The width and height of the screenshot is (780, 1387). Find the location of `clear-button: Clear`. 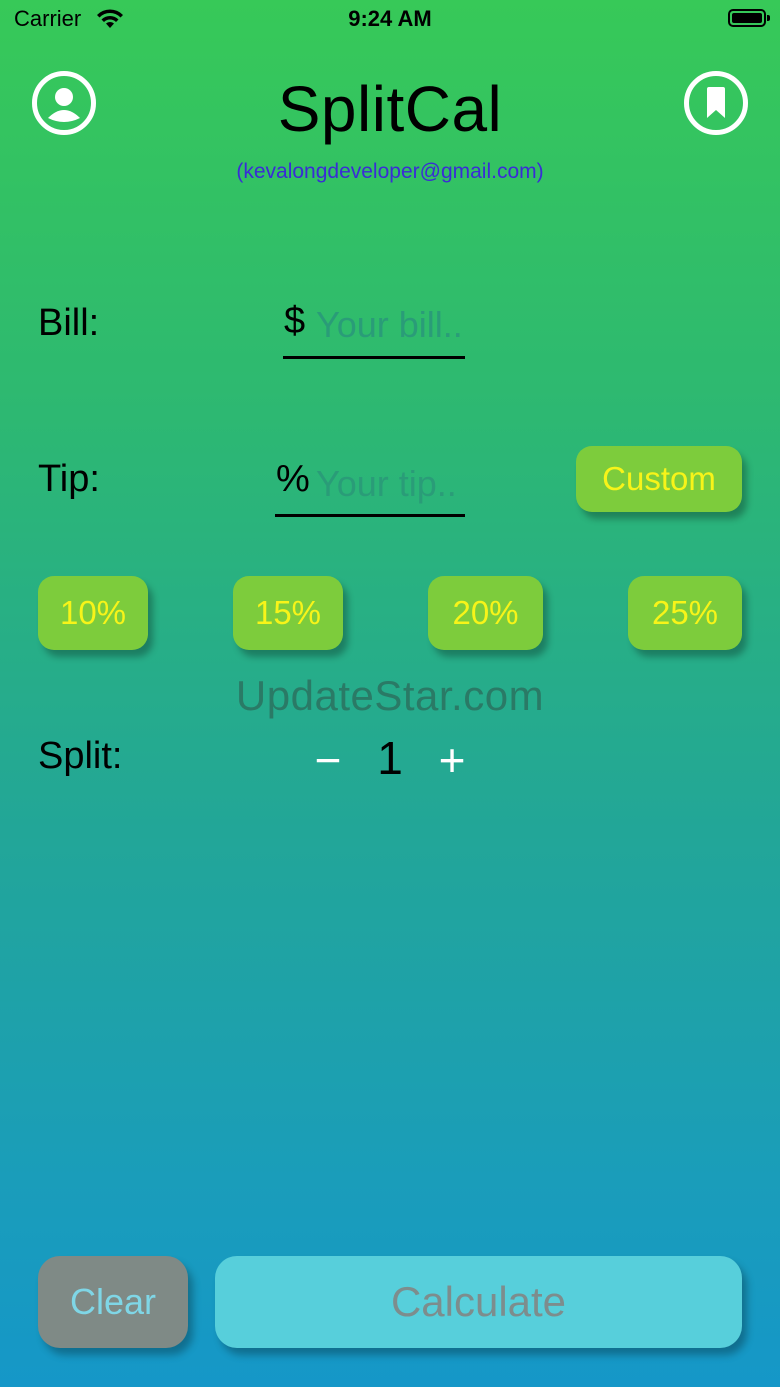

clear-button: Clear is located at coordinates (113, 1302).